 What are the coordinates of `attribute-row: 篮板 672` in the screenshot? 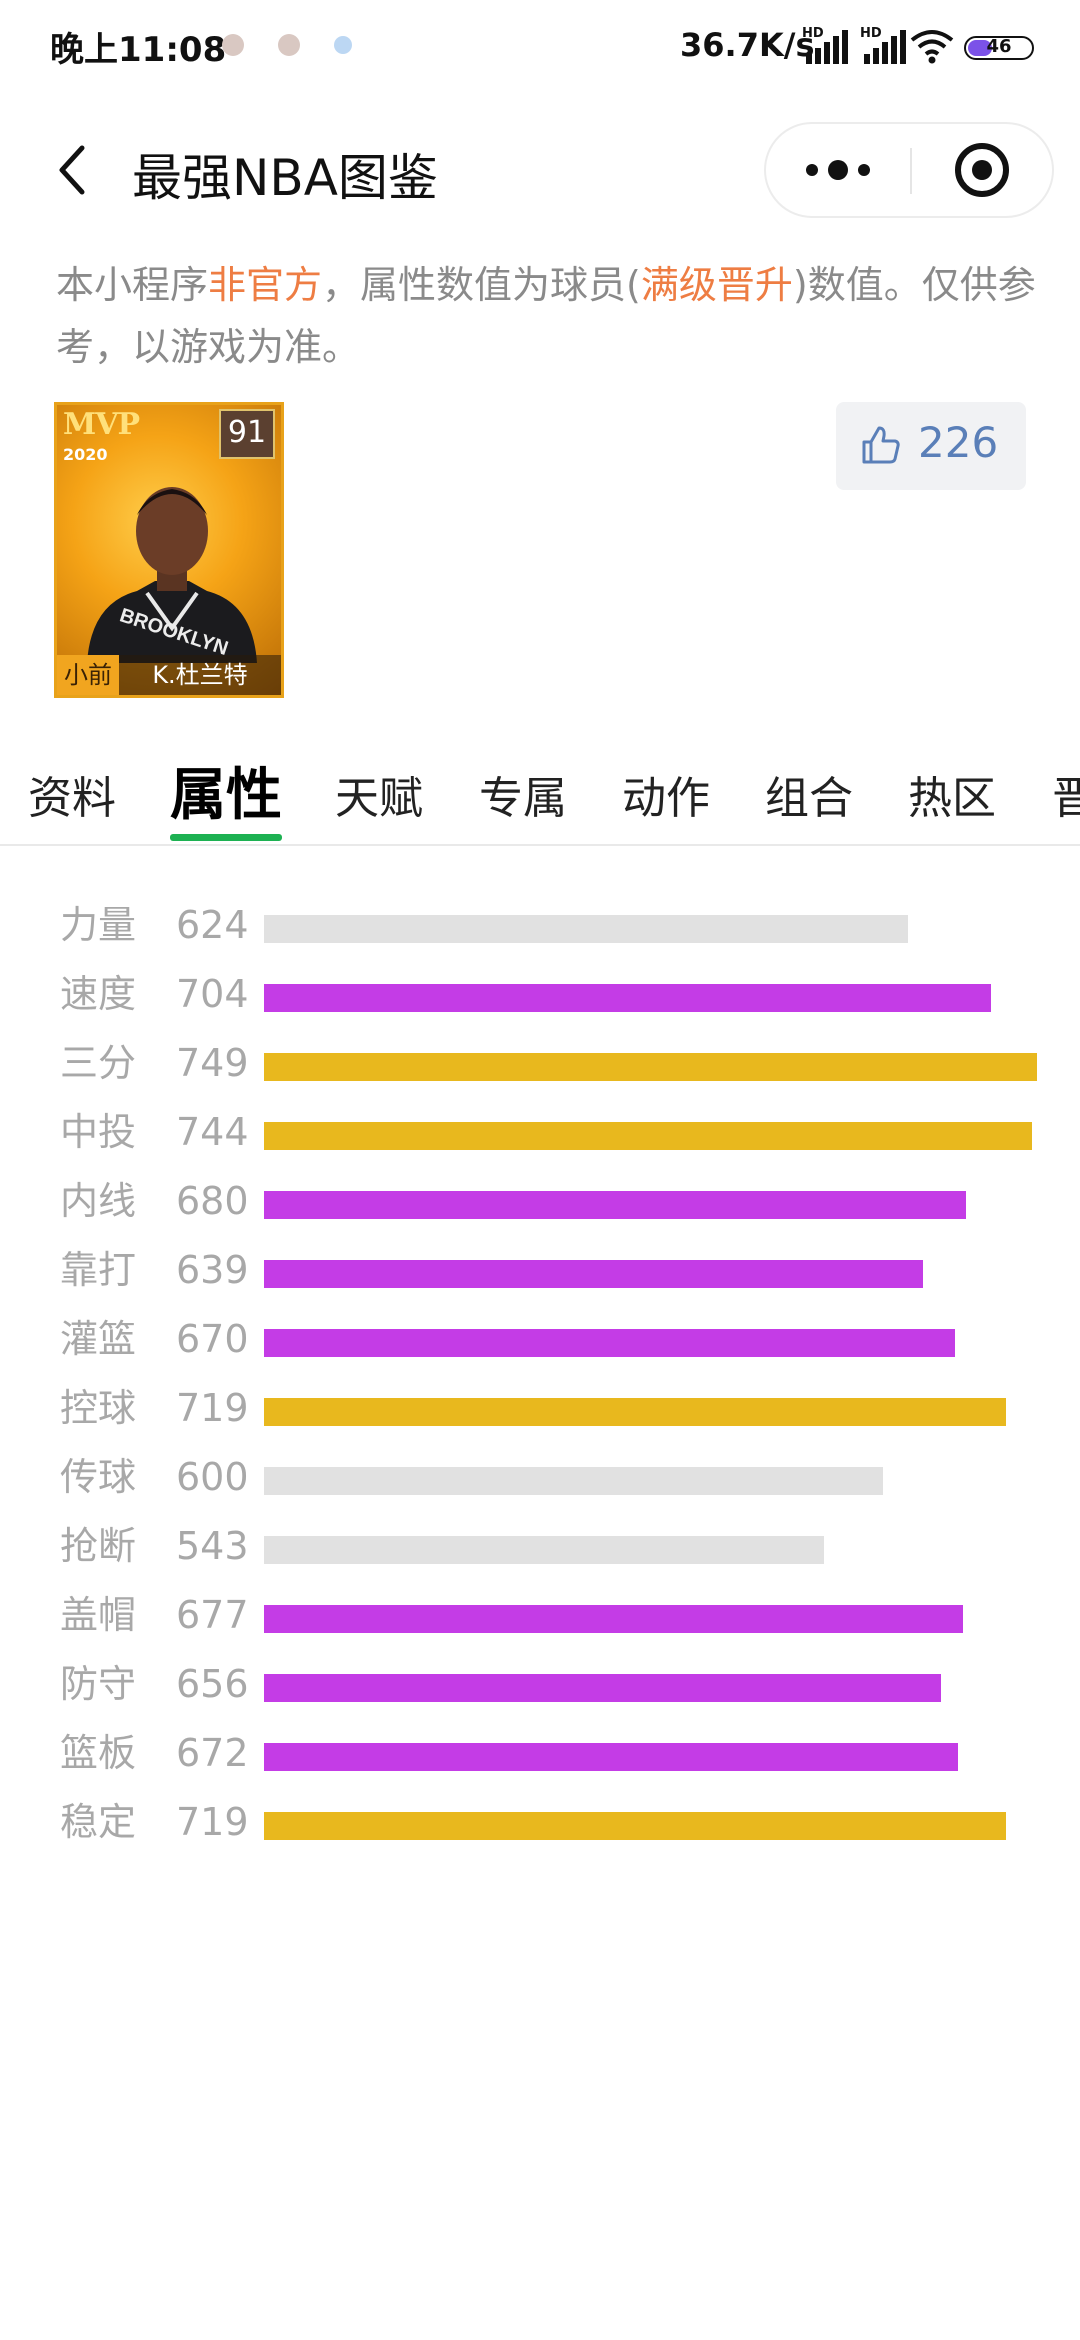 It's located at (540, 1755).